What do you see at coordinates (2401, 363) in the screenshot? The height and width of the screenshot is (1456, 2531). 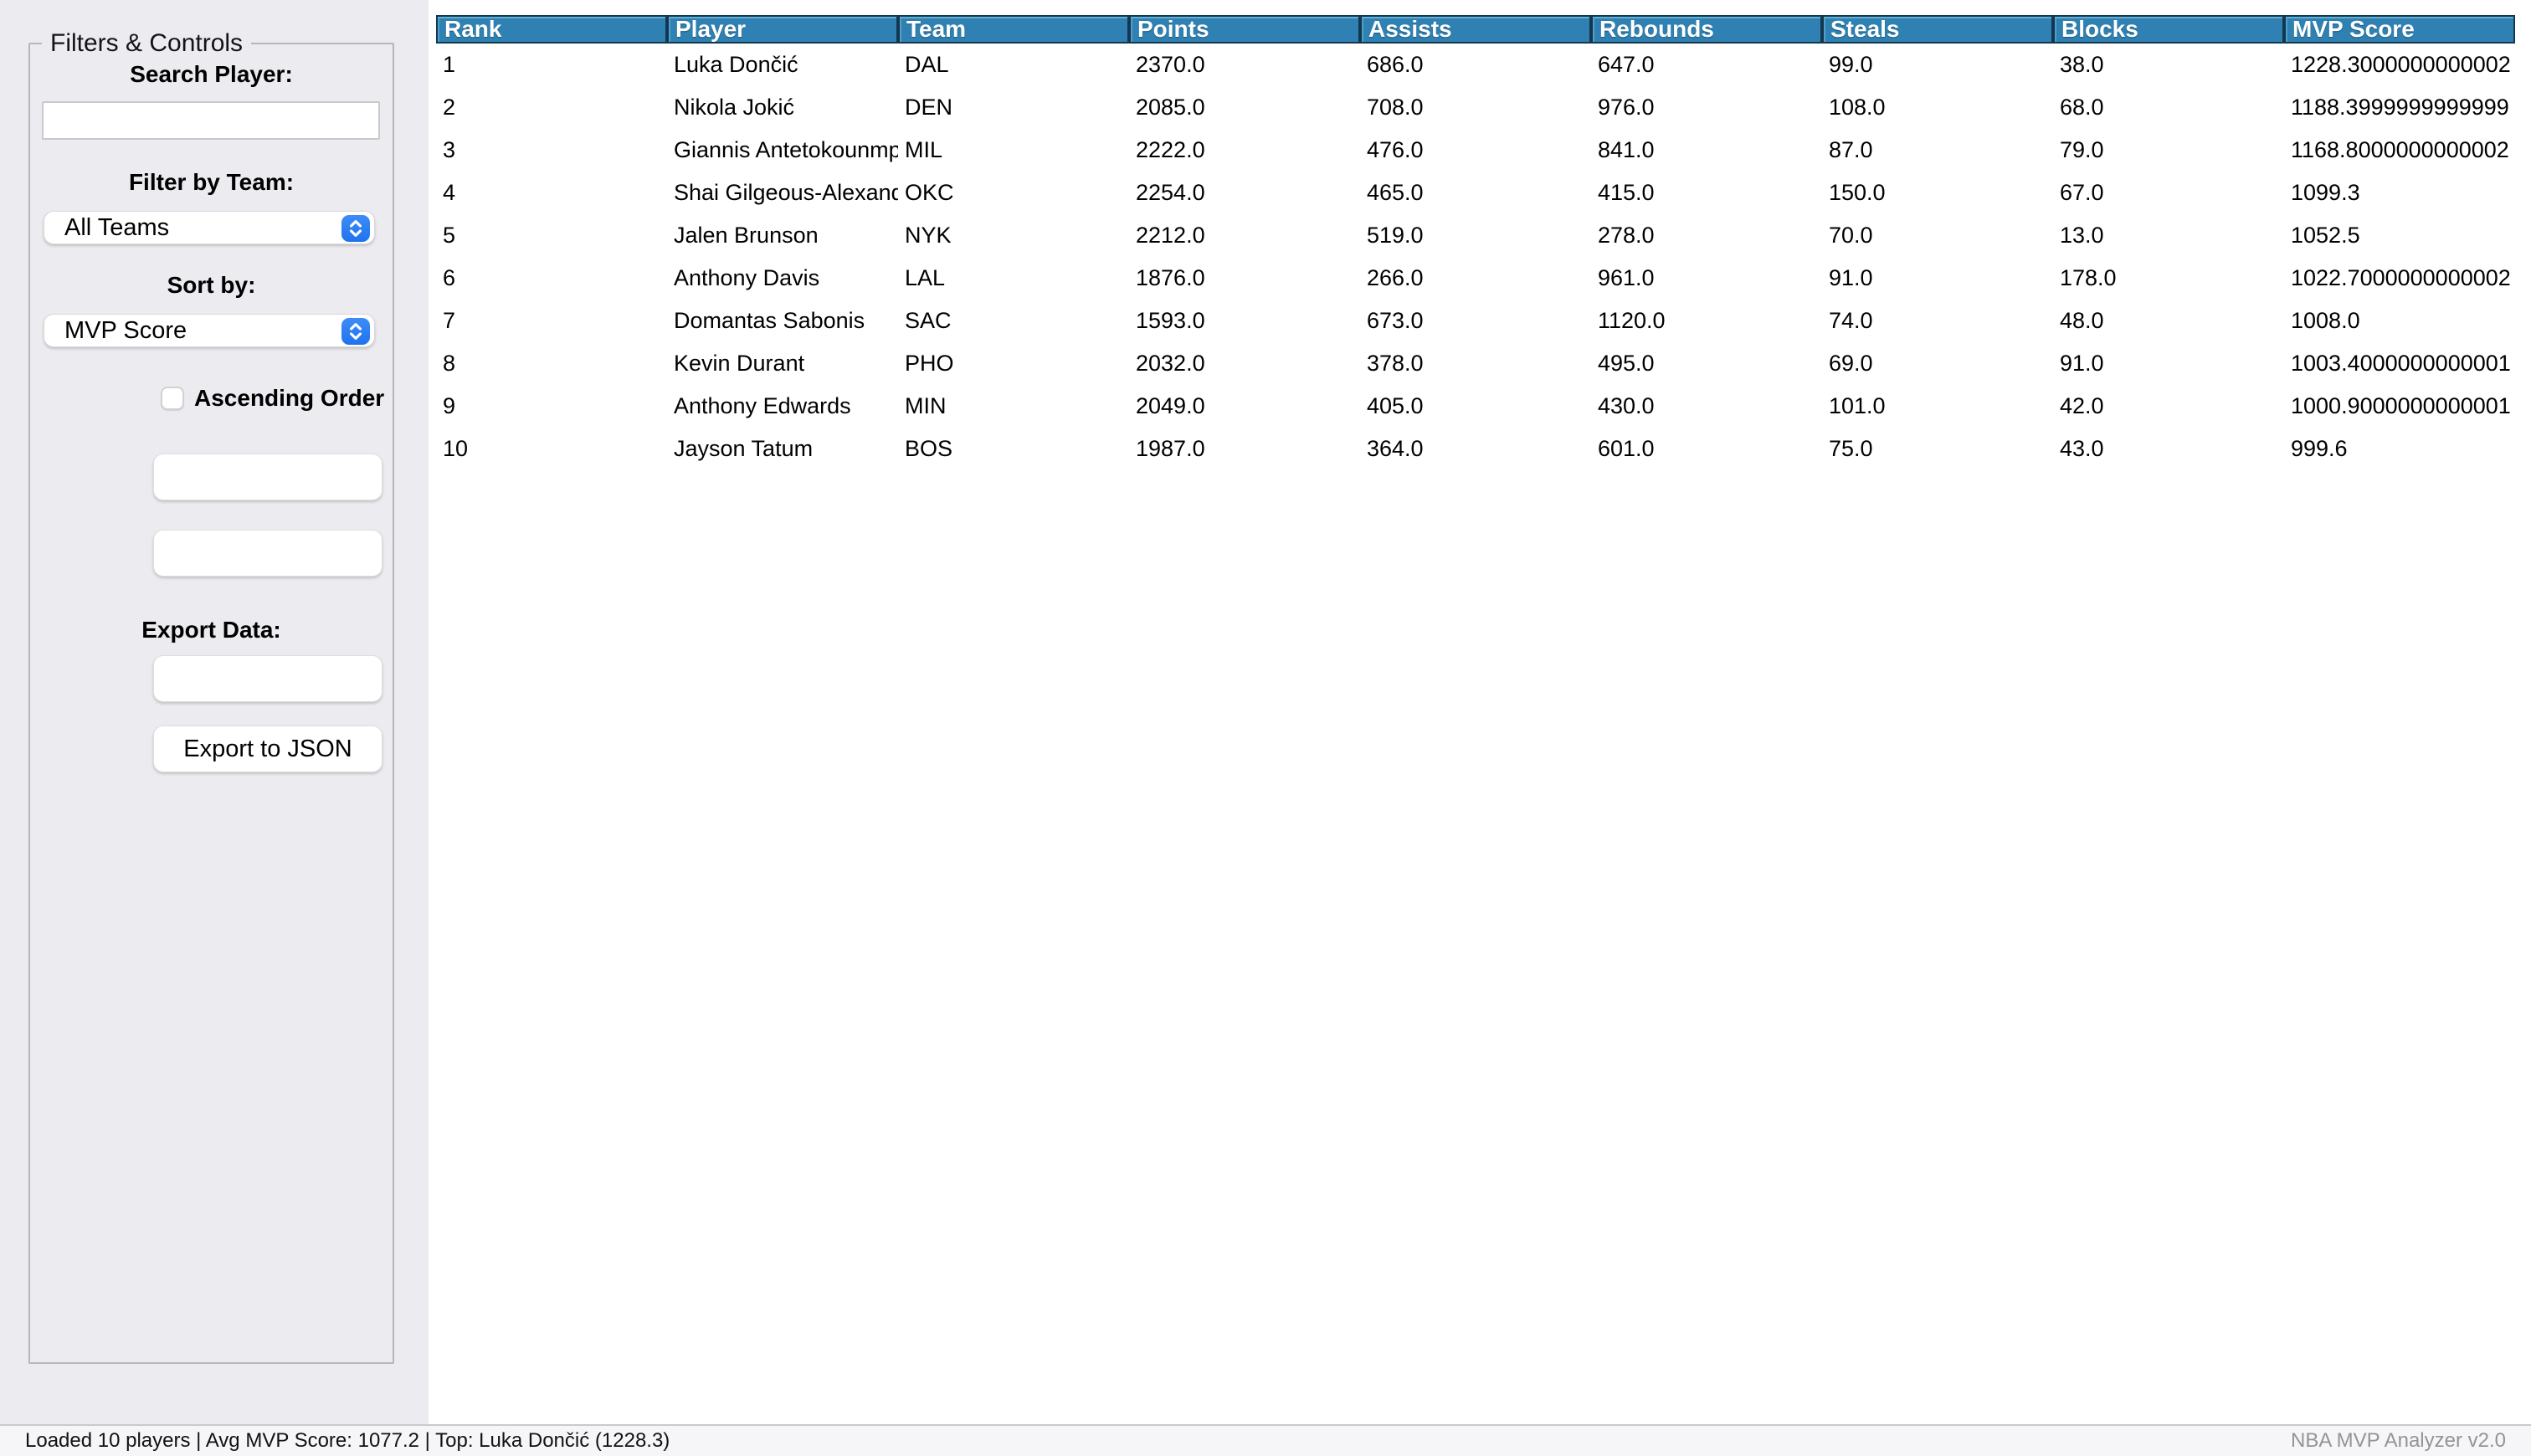 I see `table-cell: 1003.4000000000001` at bounding box center [2401, 363].